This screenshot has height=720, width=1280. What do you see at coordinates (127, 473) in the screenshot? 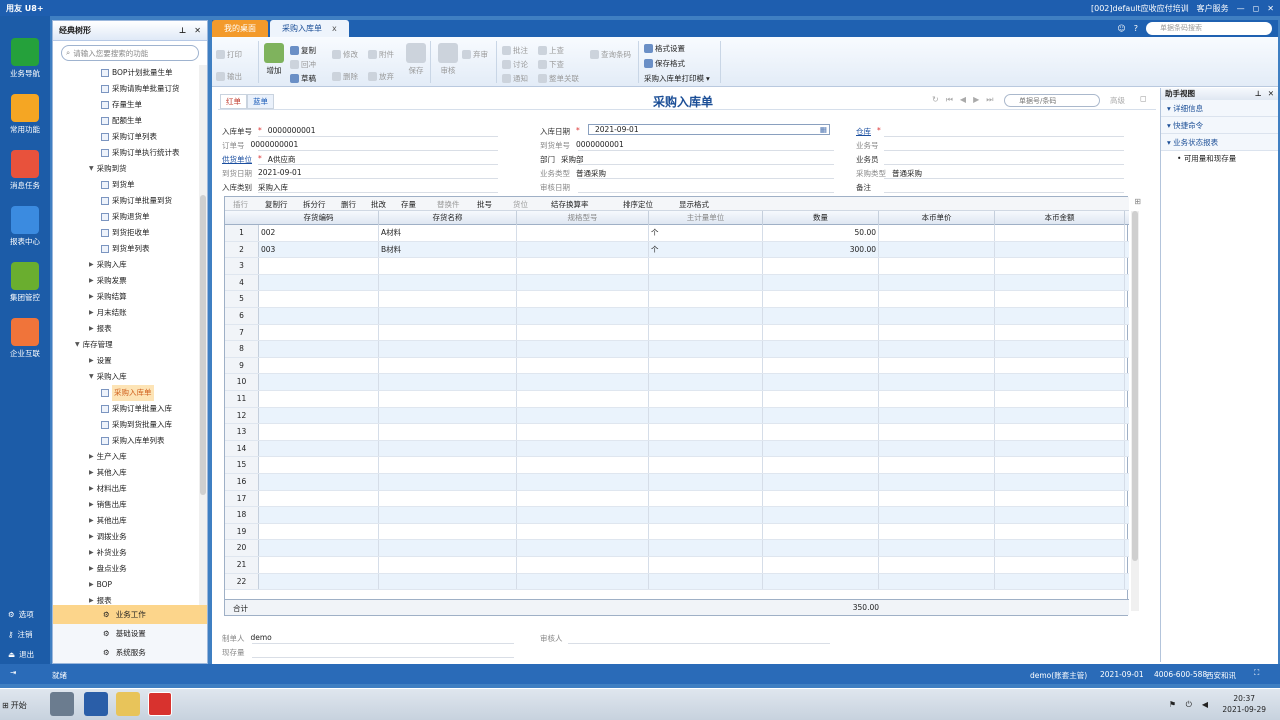
I see `tree-item: ▶ 其他入库` at bounding box center [127, 473].